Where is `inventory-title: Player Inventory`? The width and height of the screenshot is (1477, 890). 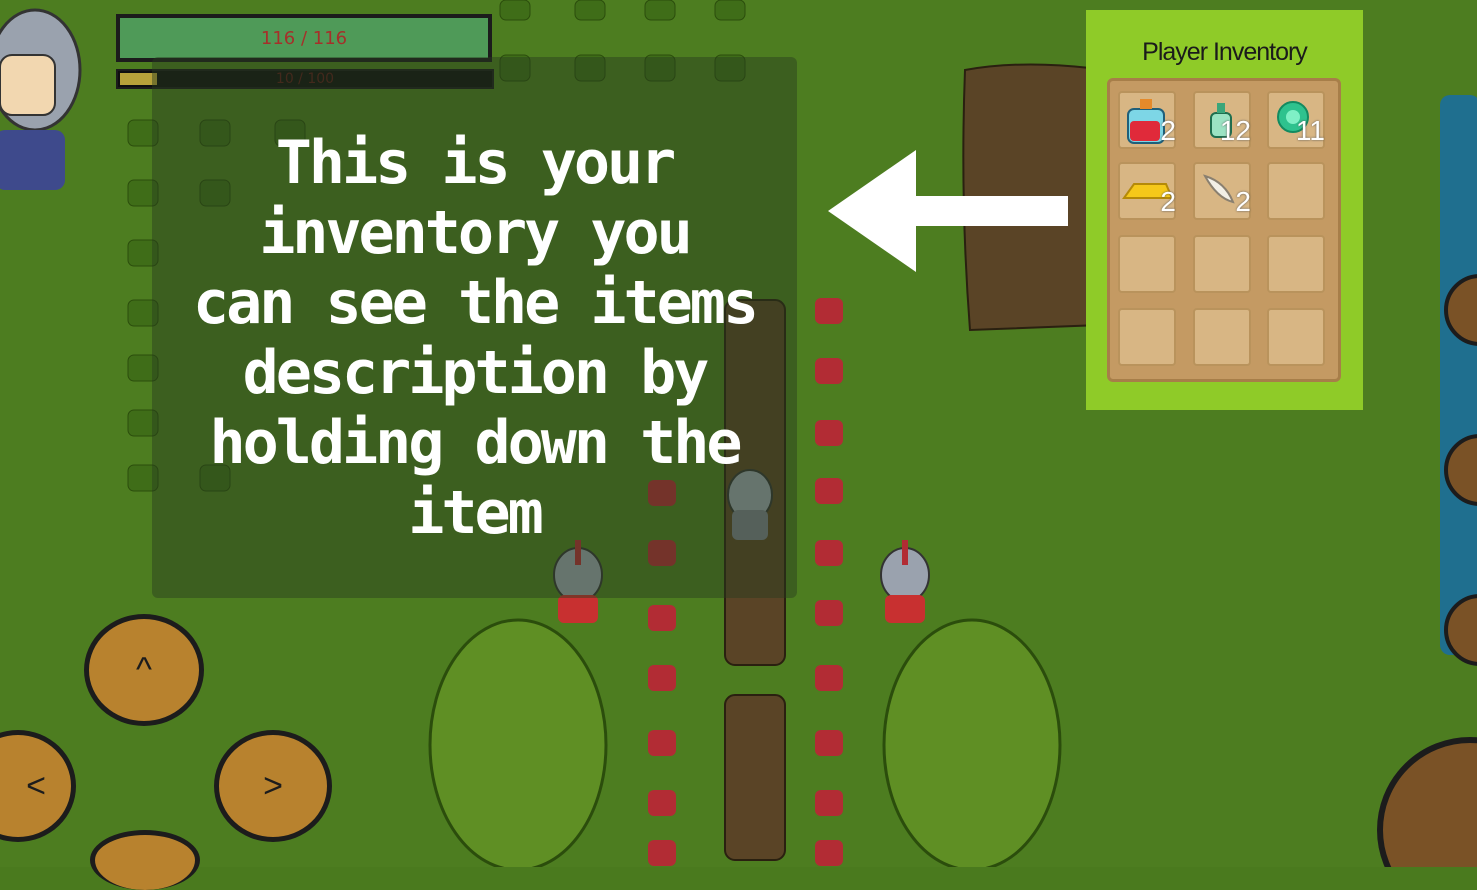 inventory-title: Player Inventory is located at coordinates (1225, 52).